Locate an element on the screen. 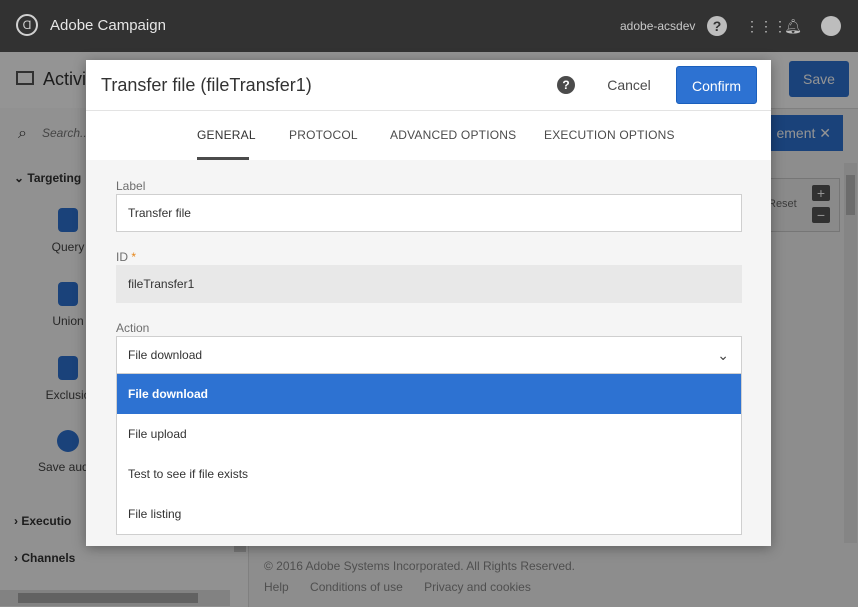  dialog-title: Transfer file (fileTransfer1) is located at coordinates (206, 85).